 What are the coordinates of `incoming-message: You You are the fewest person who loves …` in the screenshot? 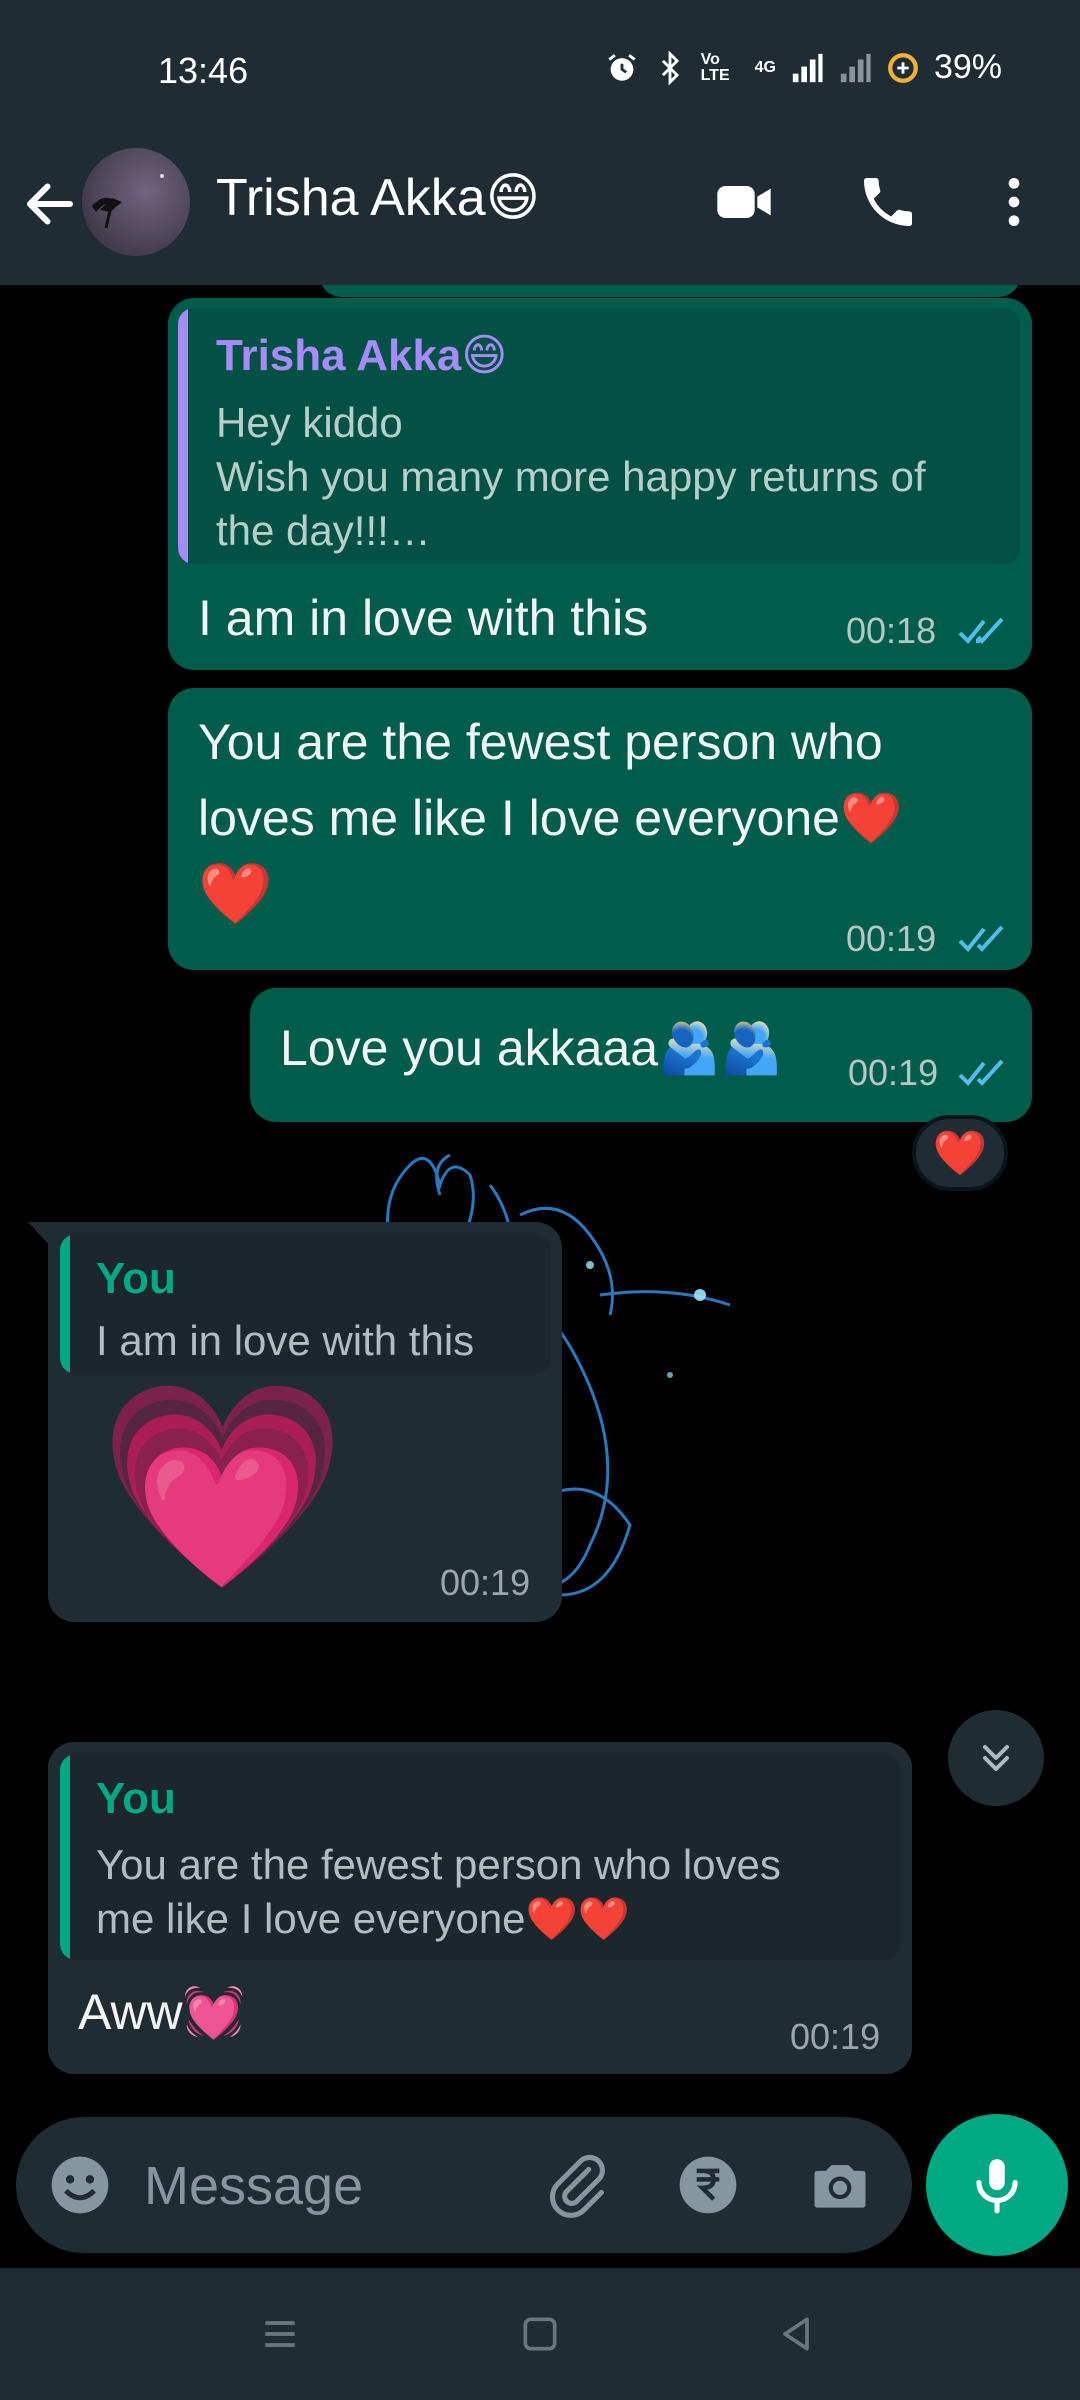 It's located at (480, 1908).